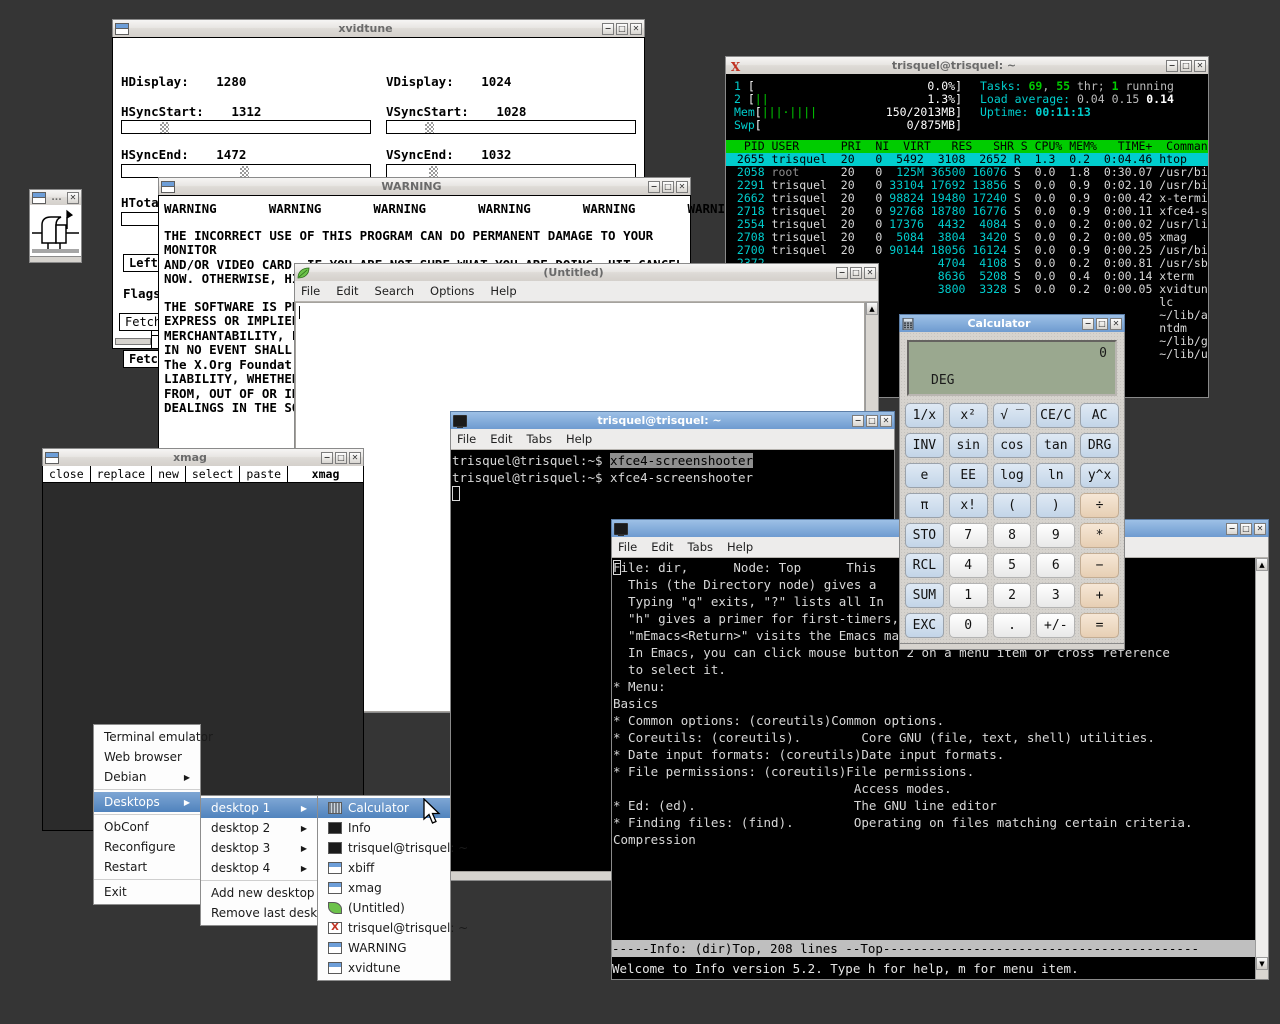 Image resolution: width=1280 pixels, height=1024 pixels. I want to click on calc-key-4: 4, so click(968, 565).